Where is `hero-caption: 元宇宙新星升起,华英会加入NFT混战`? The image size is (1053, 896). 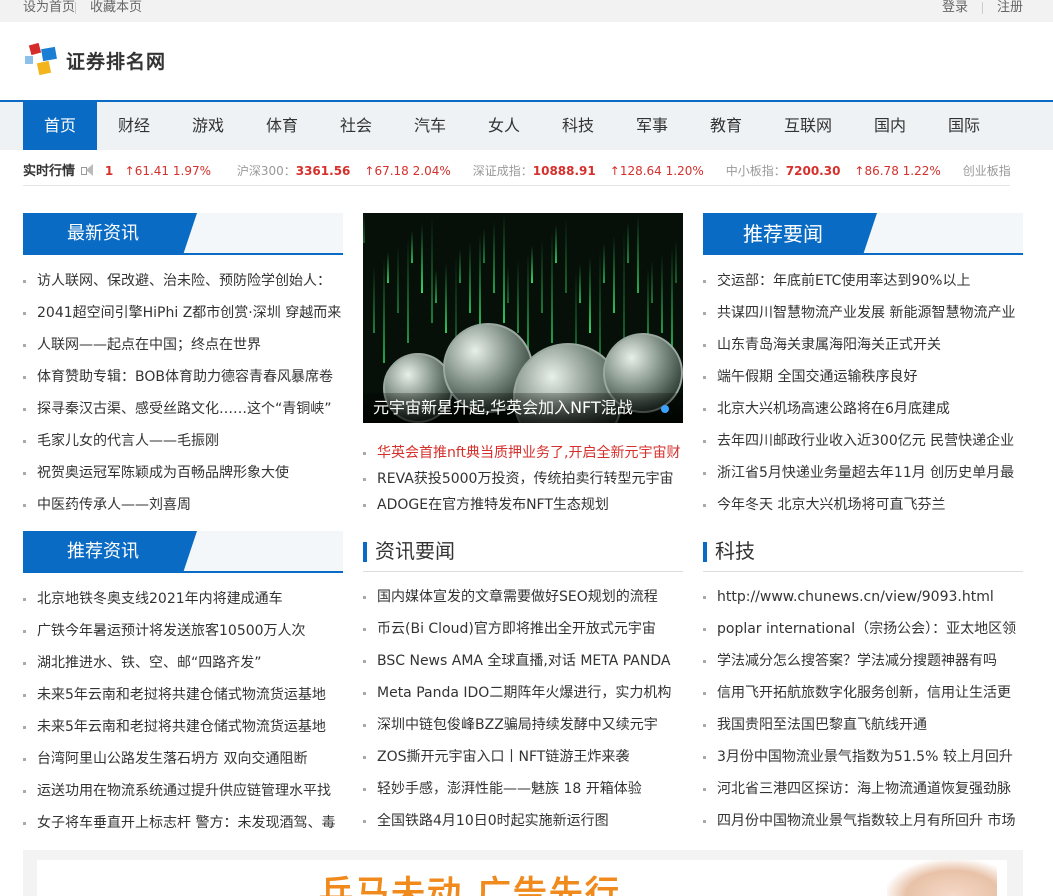 hero-caption: 元宇宙新星升起,华英会加入NFT混战 is located at coordinates (523, 408).